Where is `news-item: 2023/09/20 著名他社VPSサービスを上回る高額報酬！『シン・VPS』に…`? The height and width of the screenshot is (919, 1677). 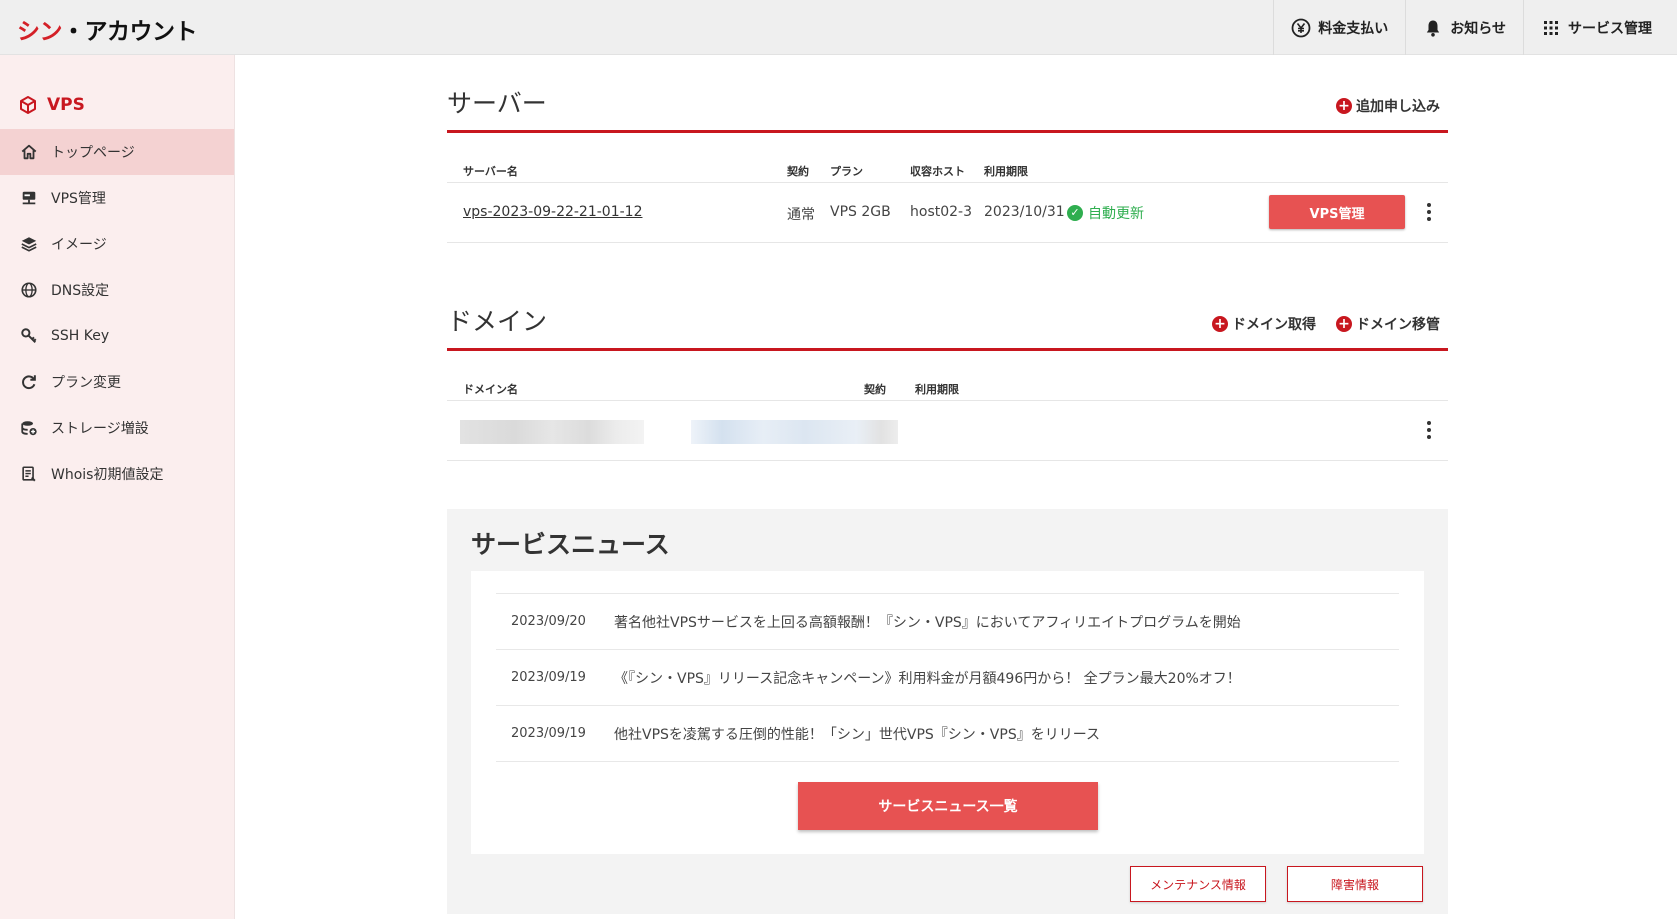
news-item: 2023/09/20 著名他社VPSサービスを上回る高額報酬！『シン・VPS』に… is located at coordinates (947, 622).